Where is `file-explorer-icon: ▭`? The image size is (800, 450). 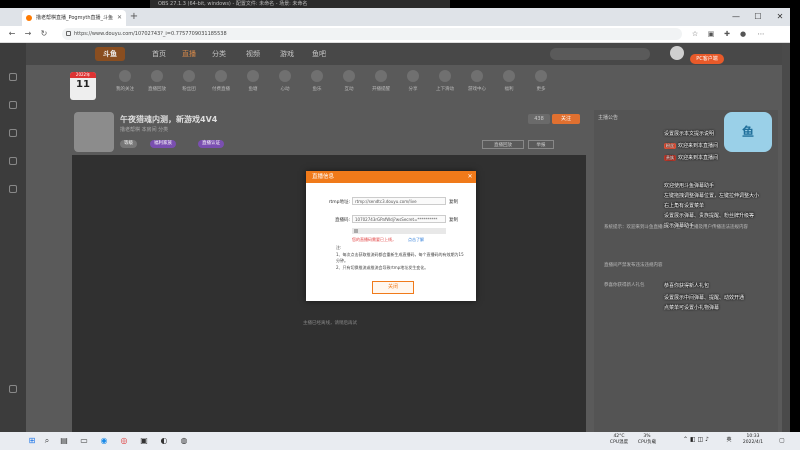
file-explorer-icon: ▭ is located at coordinates (84, 441).